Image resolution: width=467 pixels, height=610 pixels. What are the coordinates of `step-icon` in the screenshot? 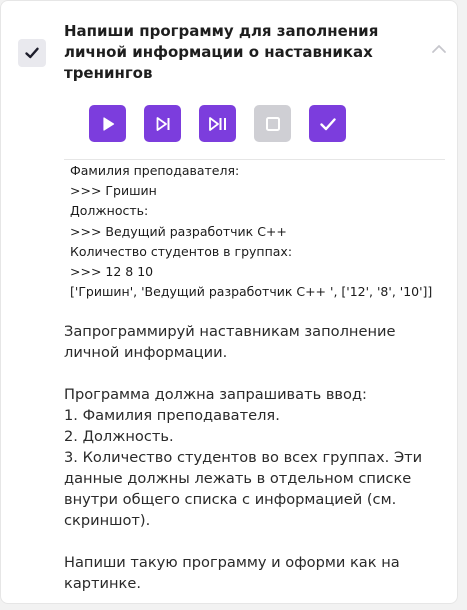 It's located at (162, 123).